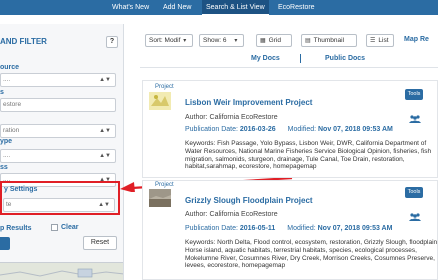  Describe the element at coordinates (58, 156) in the screenshot. I see `filter-type-select: .... ▲▼` at that location.